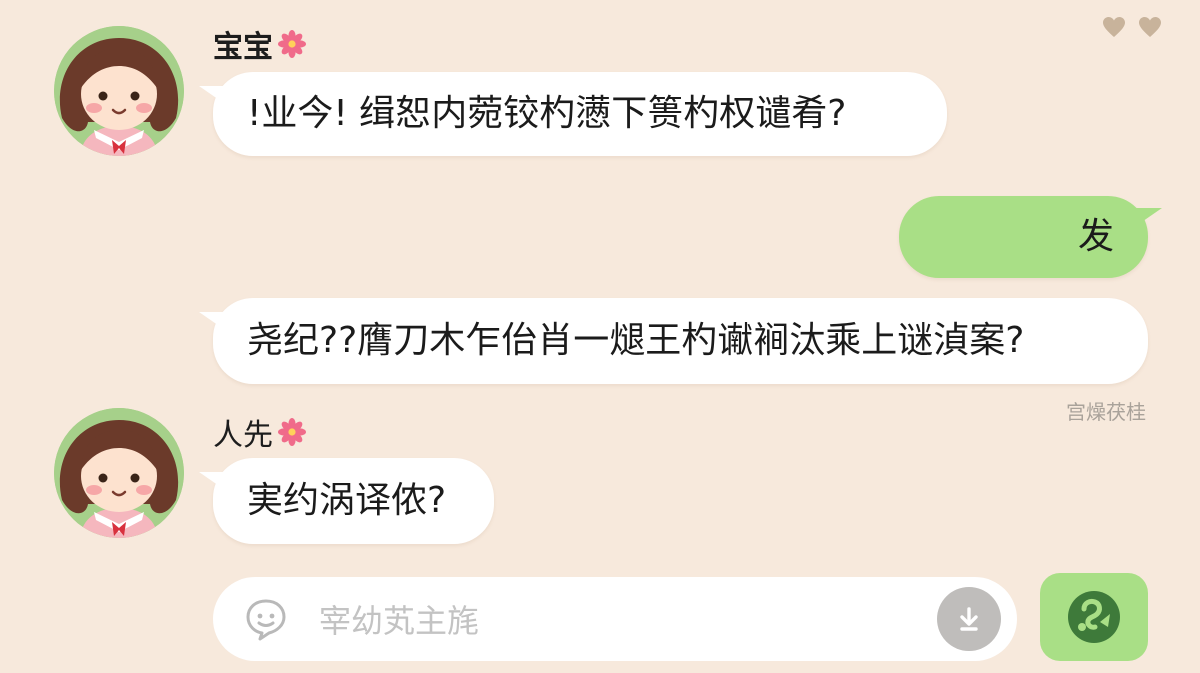 The height and width of the screenshot is (673, 1200). I want to click on expand-button, so click(969, 619).